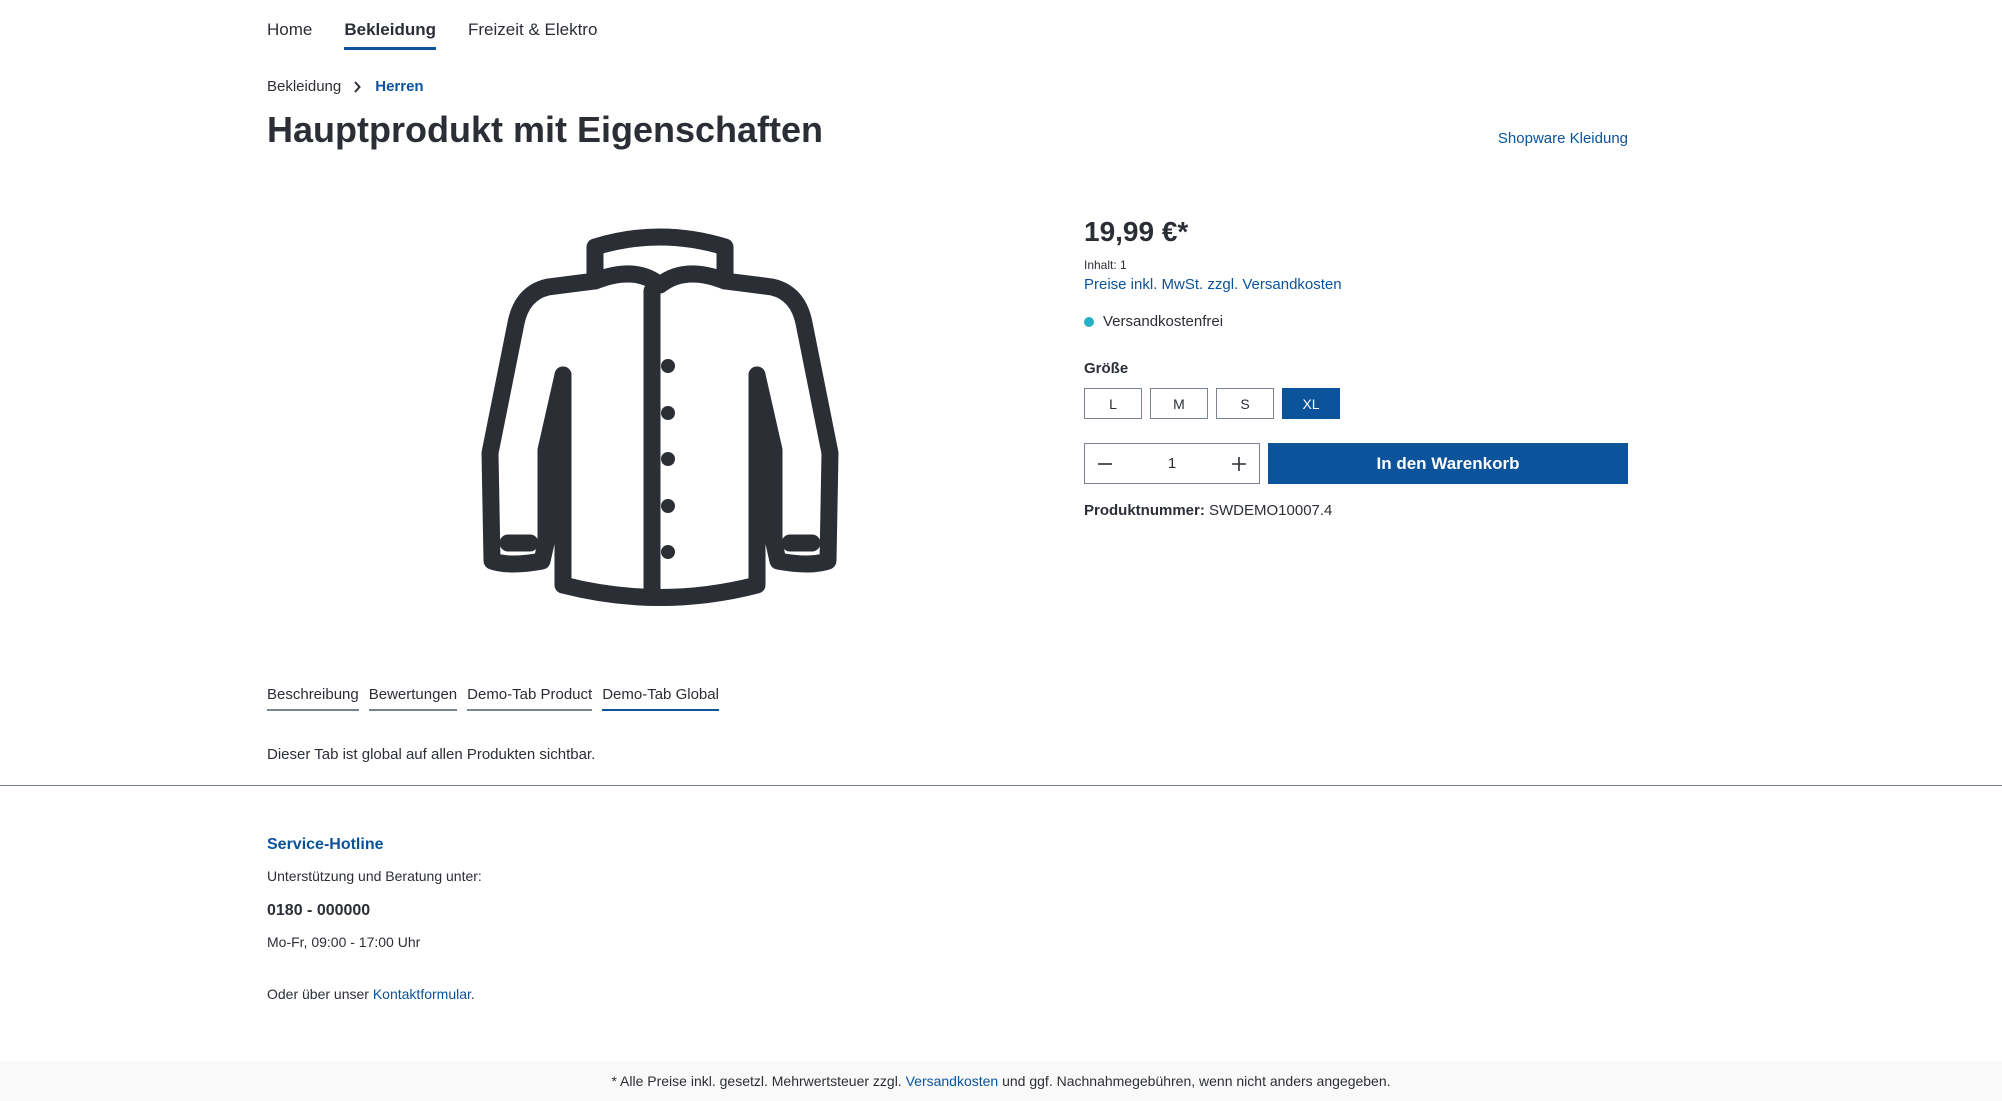  Describe the element at coordinates (345, 86) in the screenshot. I see `breadcrumb: Bekleidung Herren` at that location.